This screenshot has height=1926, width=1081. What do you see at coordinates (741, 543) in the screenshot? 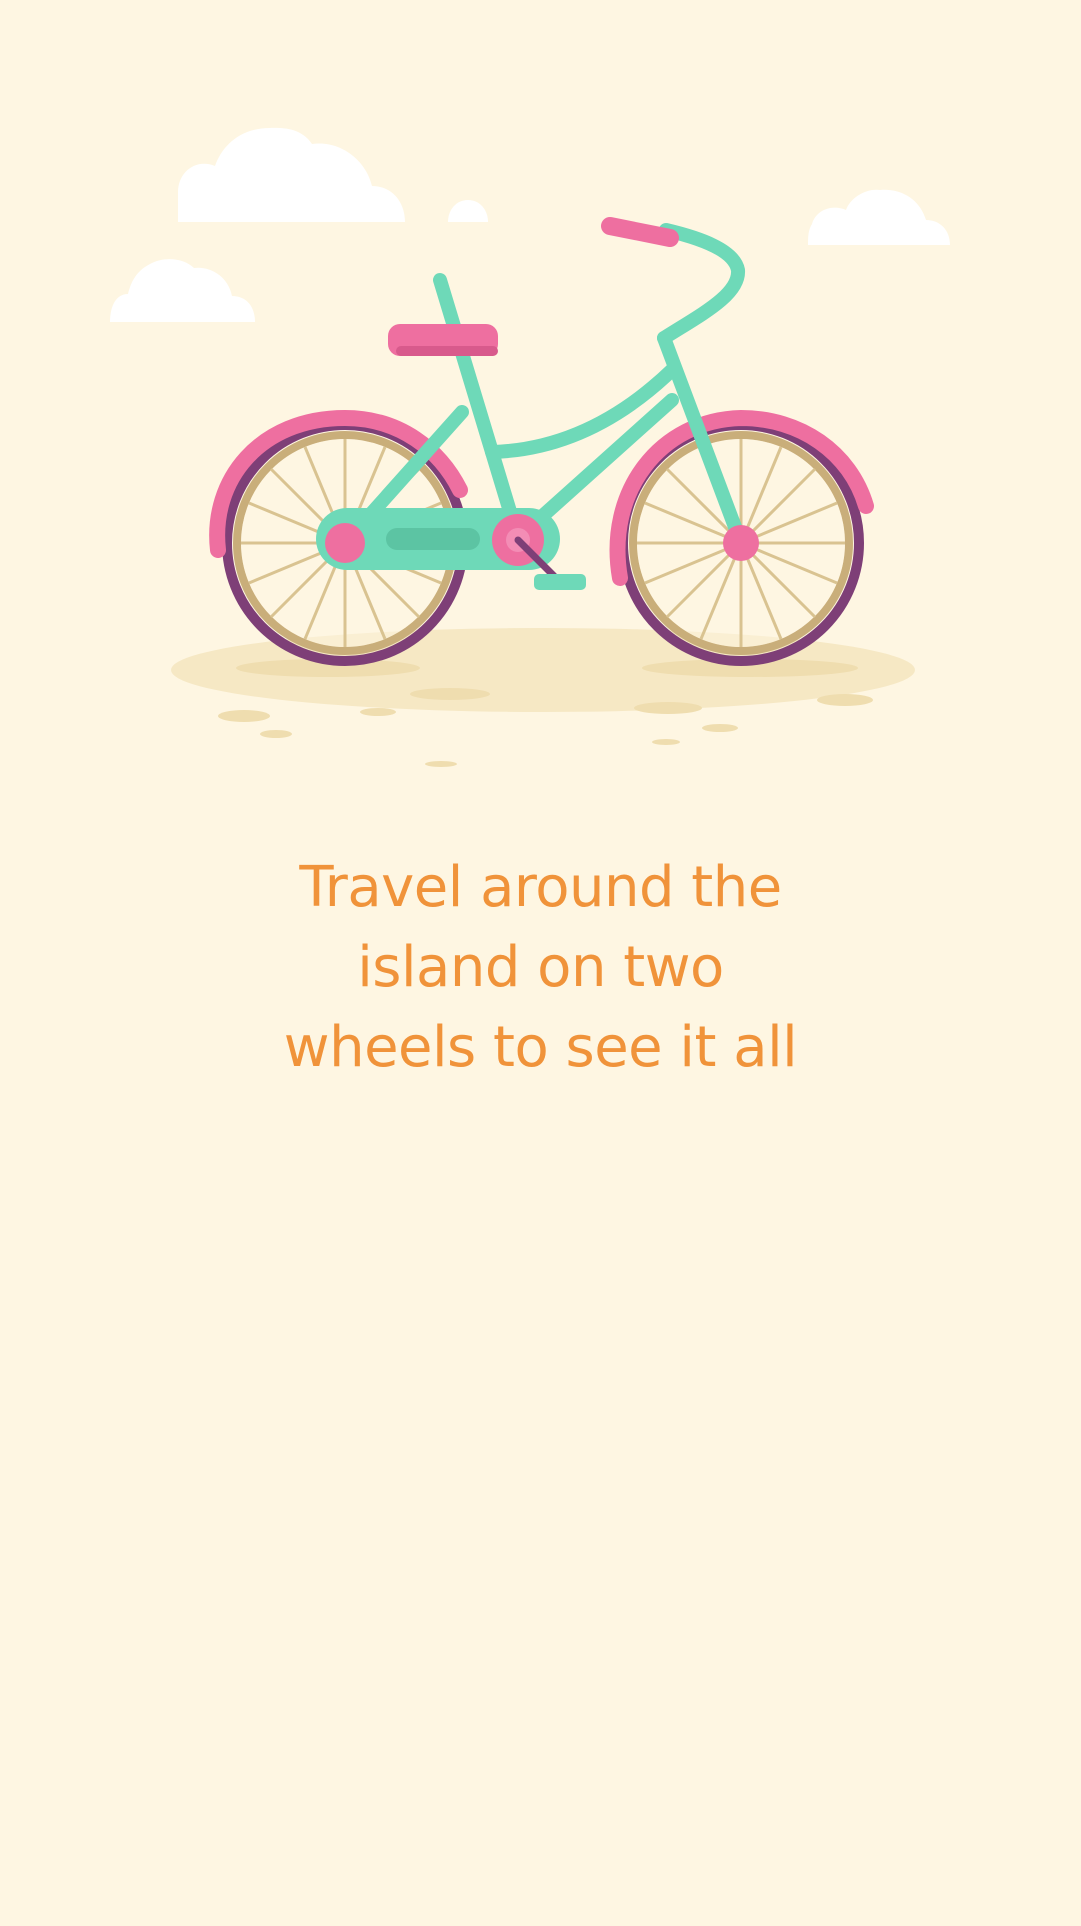
I see `front-hub` at bounding box center [741, 543].